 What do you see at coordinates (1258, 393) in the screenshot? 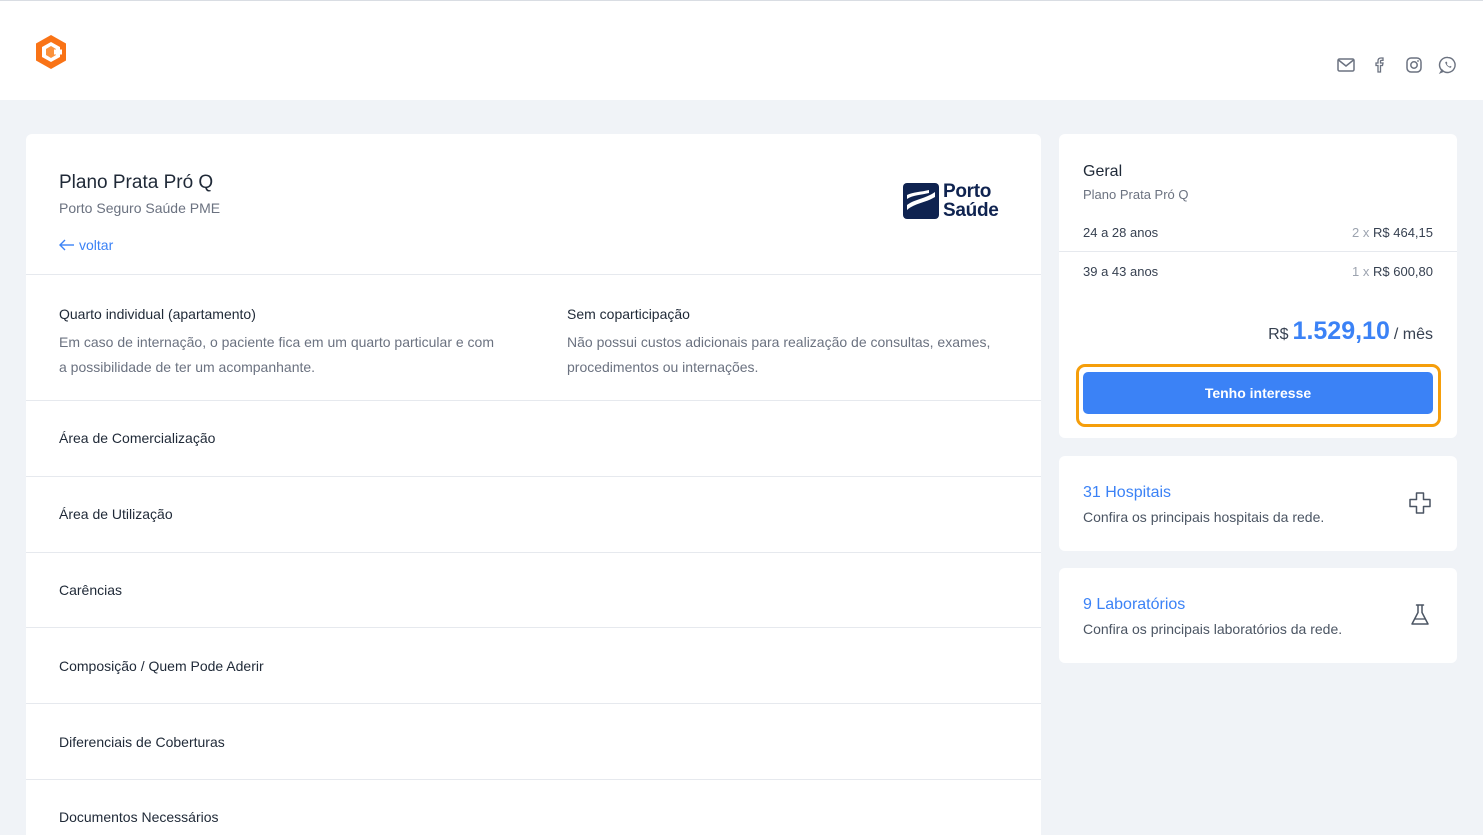
I see `interest-button: Tenho interesse` at bounding box center [1258, 393].